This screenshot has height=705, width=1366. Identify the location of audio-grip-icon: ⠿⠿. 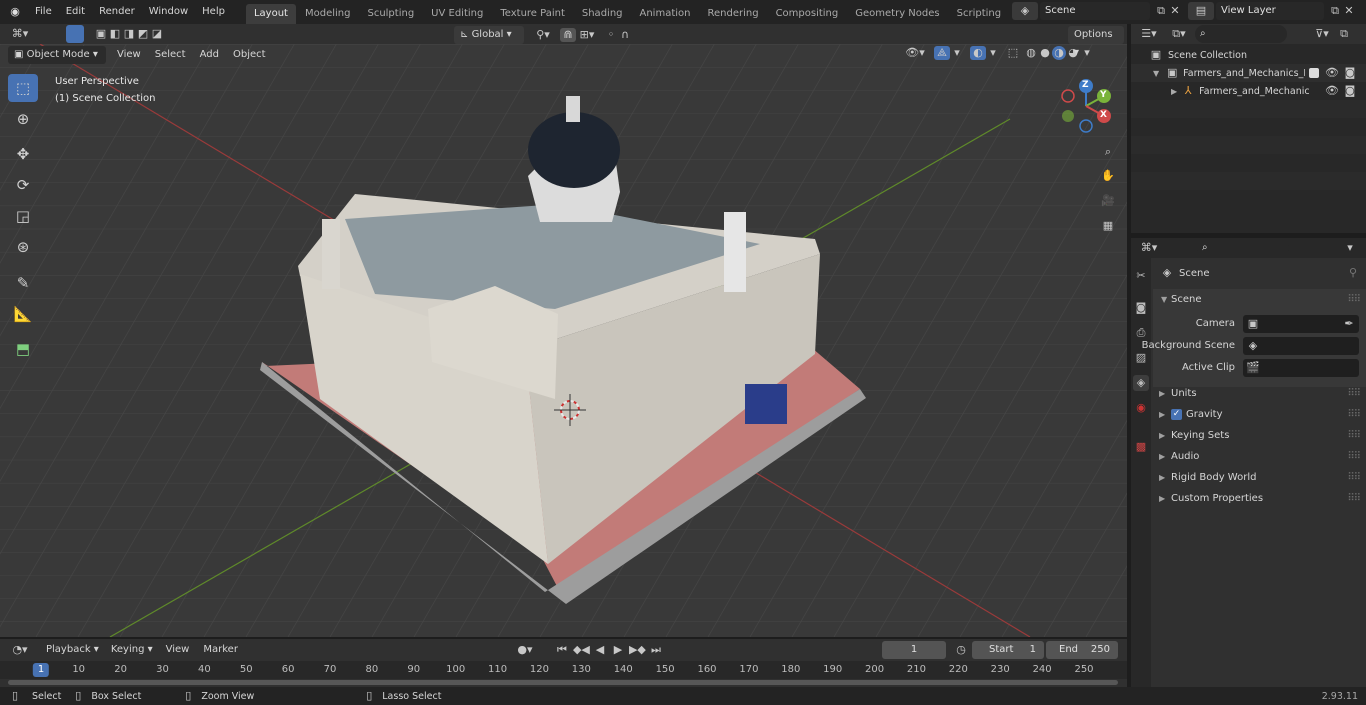
(1354, 456).